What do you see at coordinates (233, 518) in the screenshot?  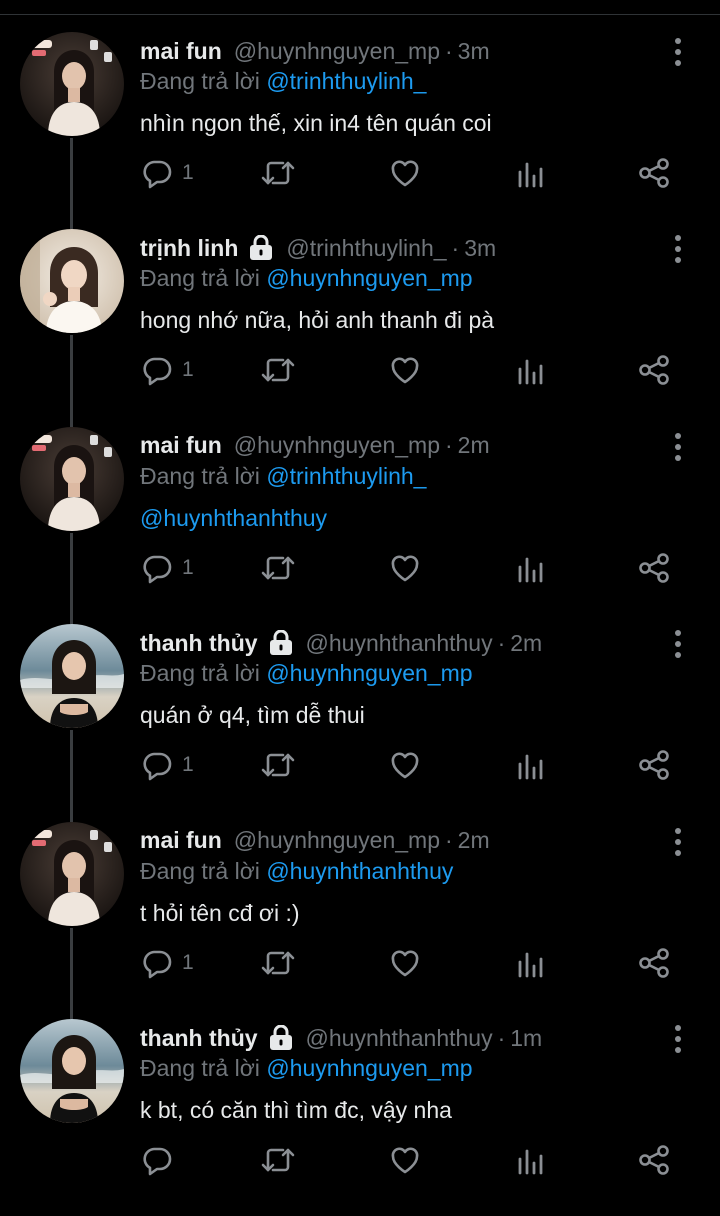 I see `tweet-text: @huynhthanhthuy` at bounding box center [233, 518].